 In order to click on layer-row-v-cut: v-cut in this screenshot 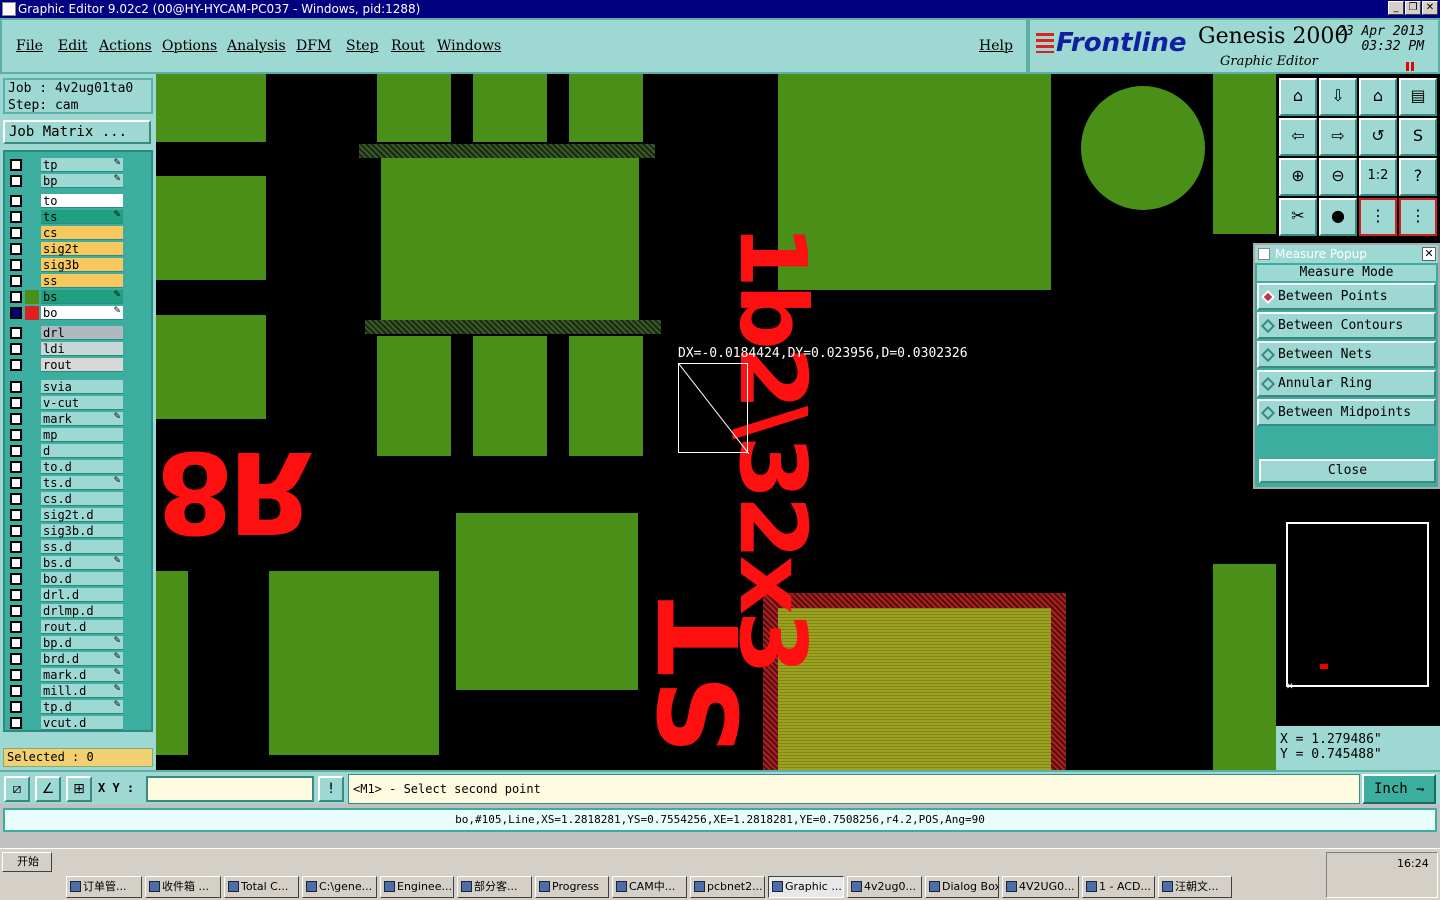, I will do `click(65, 403)`.